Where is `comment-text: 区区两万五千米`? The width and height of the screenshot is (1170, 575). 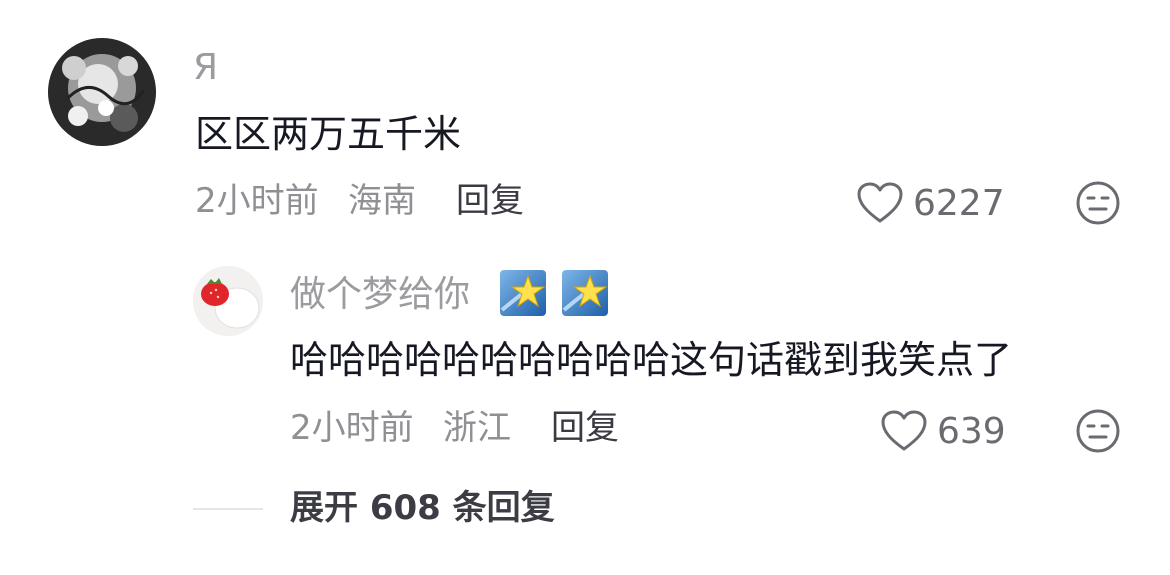 comment-text: 区区两万五千米 is located at coordinates (328, 134).